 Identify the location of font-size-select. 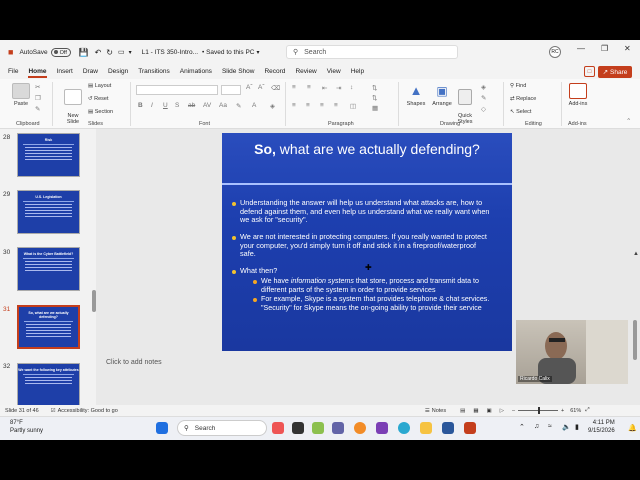
(231, 90).